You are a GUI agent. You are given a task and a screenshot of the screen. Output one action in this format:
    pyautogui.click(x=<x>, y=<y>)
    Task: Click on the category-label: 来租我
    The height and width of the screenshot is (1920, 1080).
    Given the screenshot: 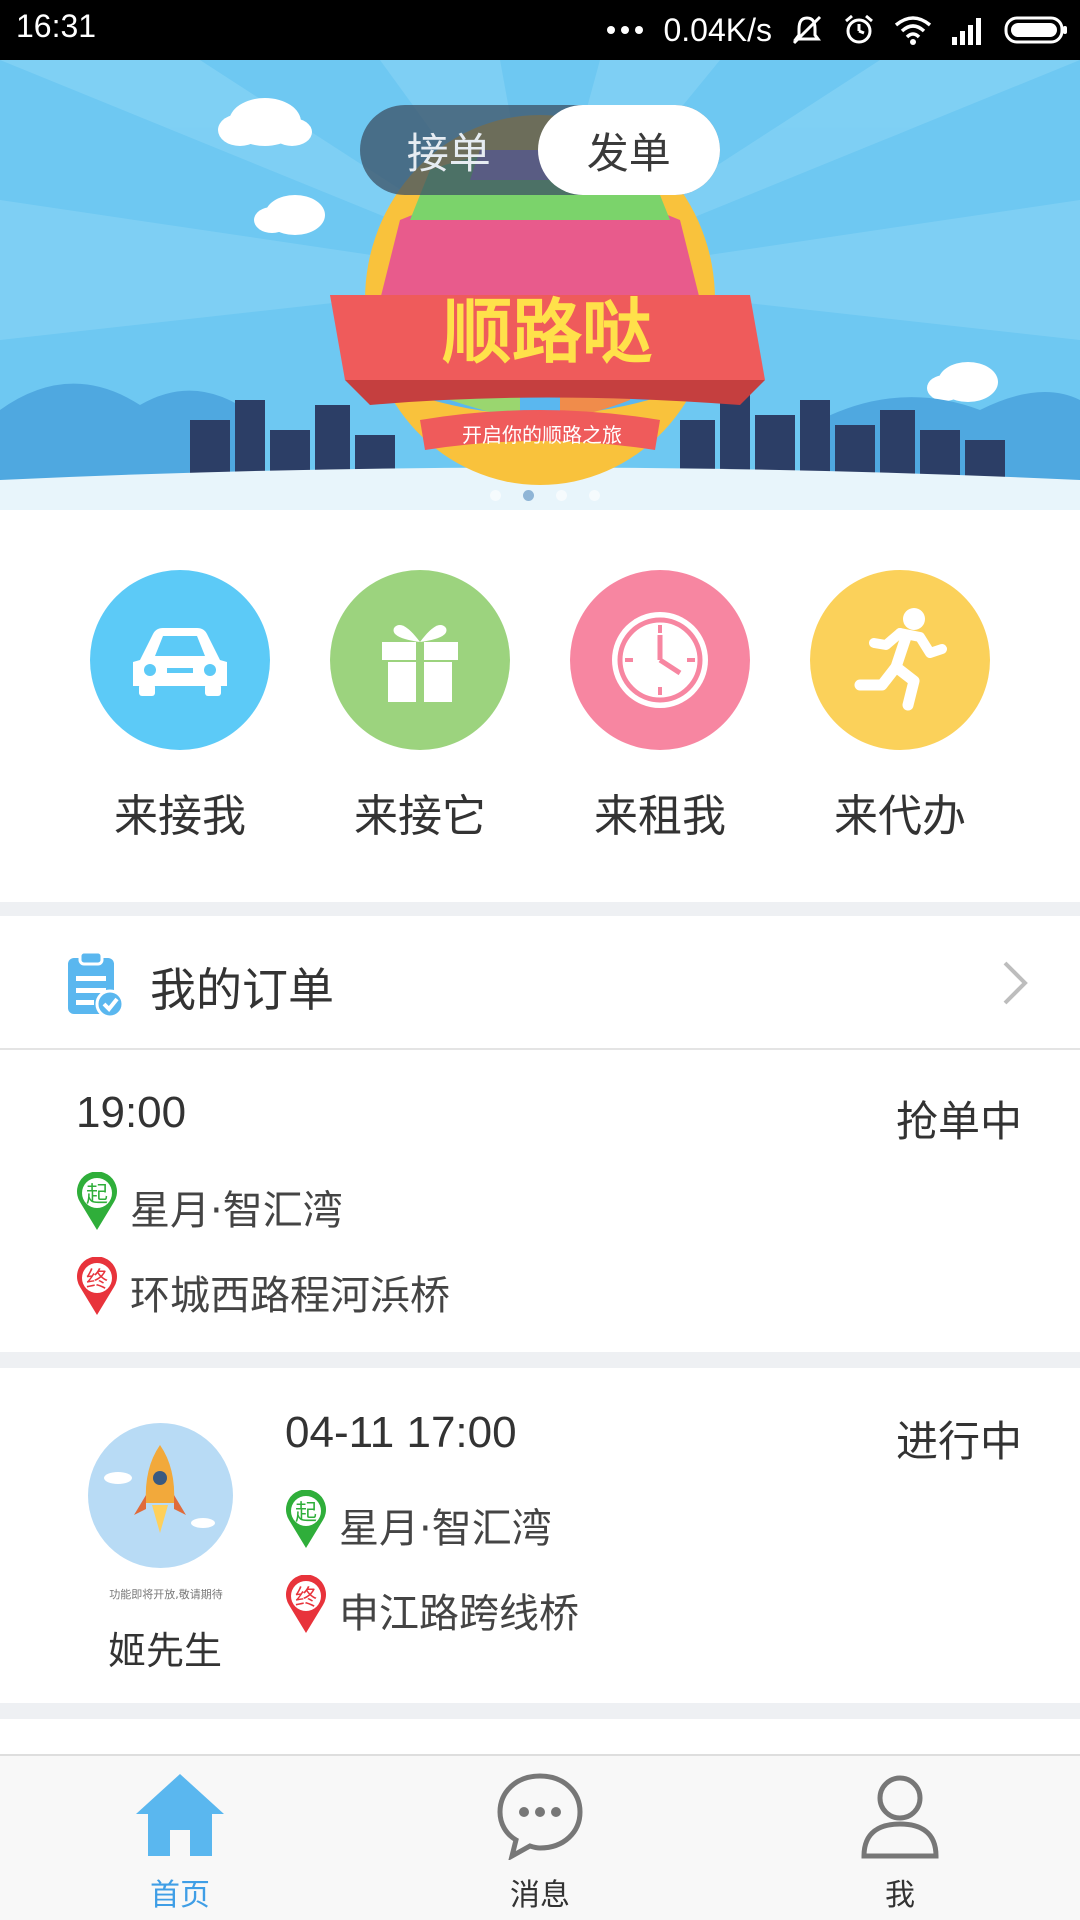 What is the action you would take?
    pyautogui.click(x=660, y=816)
    